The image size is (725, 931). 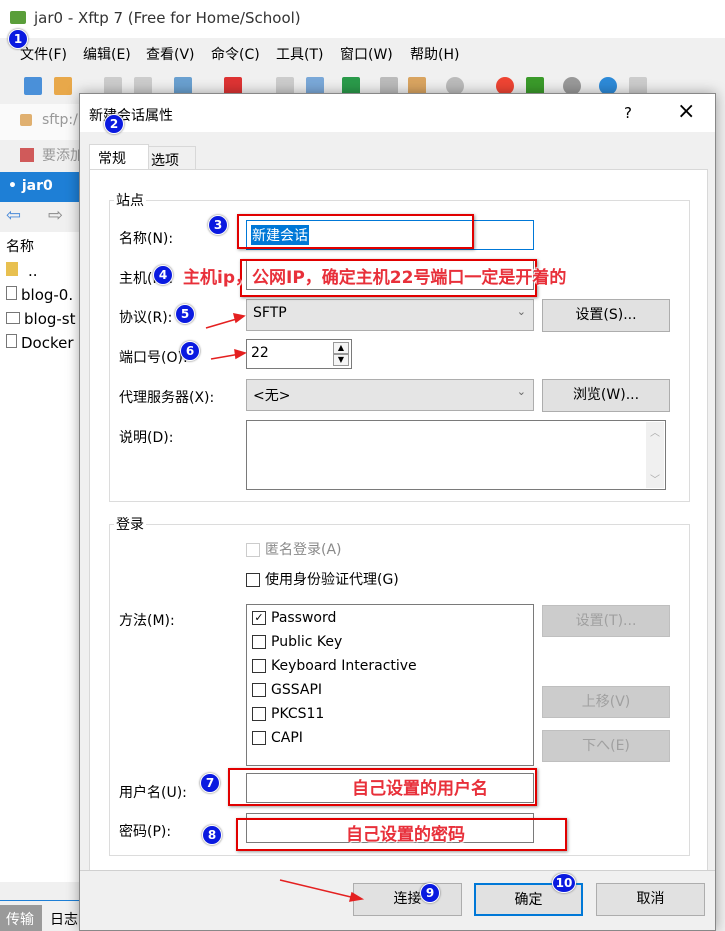 What do you see at coordinates (210, 783) in the screenshot?
I see `badge-7: 7` at bounding box center [210, 783].